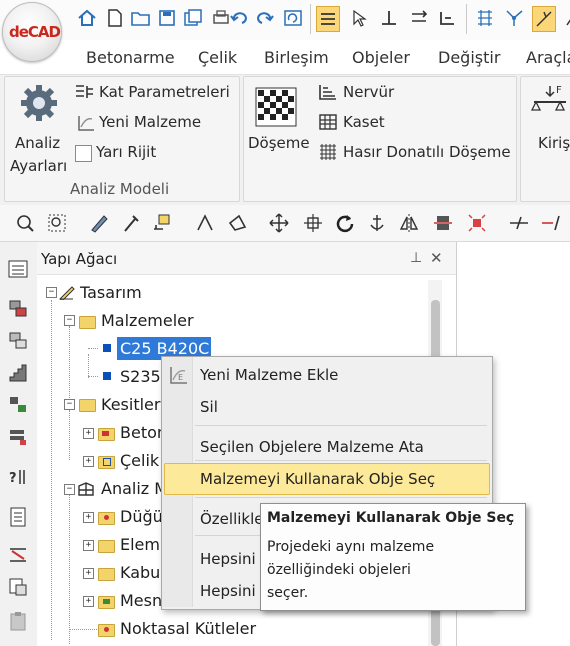 The image size is (570, 646). What do you see at coordinates (279, 143) in the screenshot?
I see `doseme-button: Döşeme` at bounding box center [279, 143].